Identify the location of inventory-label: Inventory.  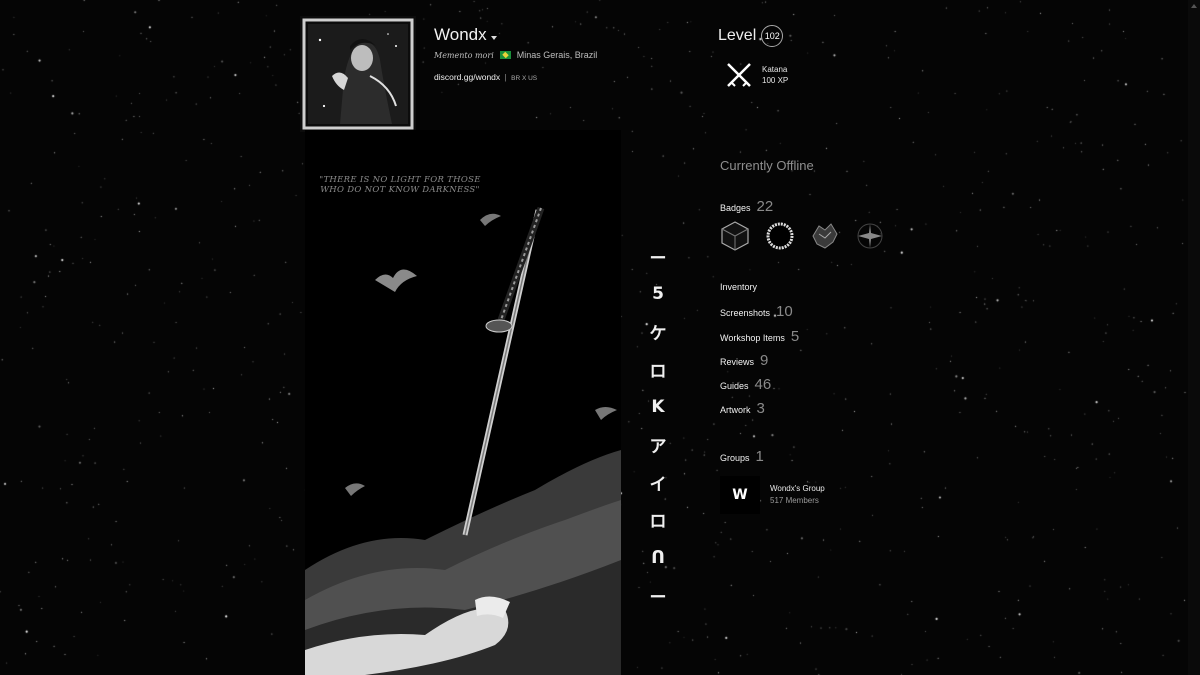
(739, 287).